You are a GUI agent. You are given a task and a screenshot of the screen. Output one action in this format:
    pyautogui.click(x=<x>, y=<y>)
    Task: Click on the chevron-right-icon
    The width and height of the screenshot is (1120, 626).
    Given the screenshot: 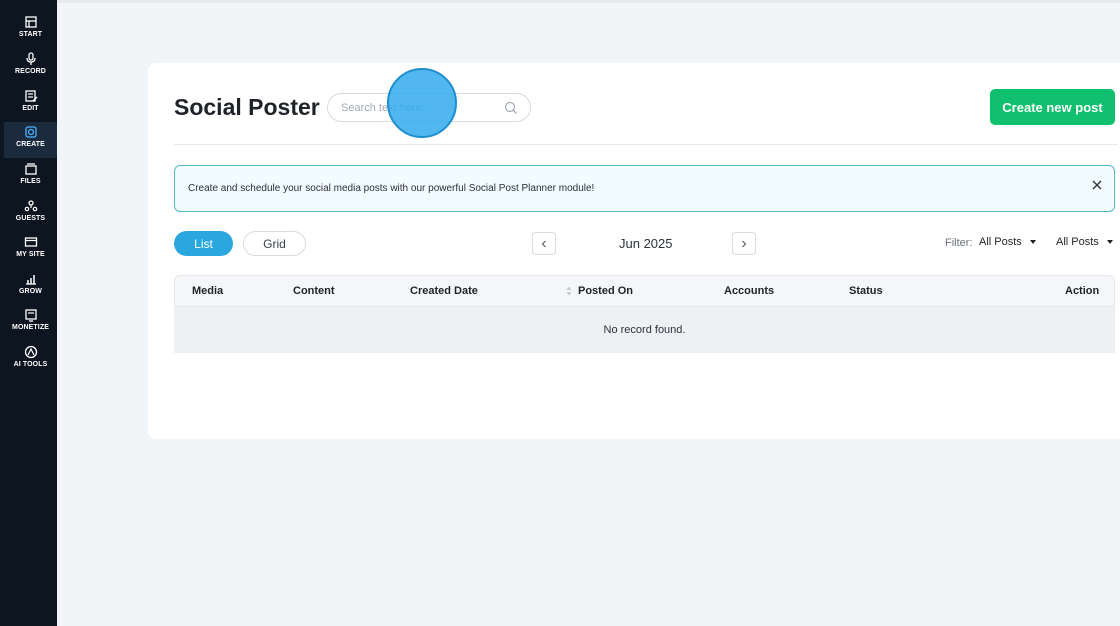 What is the action you would take?
    pyautogui.click(x=744, y=243)
    